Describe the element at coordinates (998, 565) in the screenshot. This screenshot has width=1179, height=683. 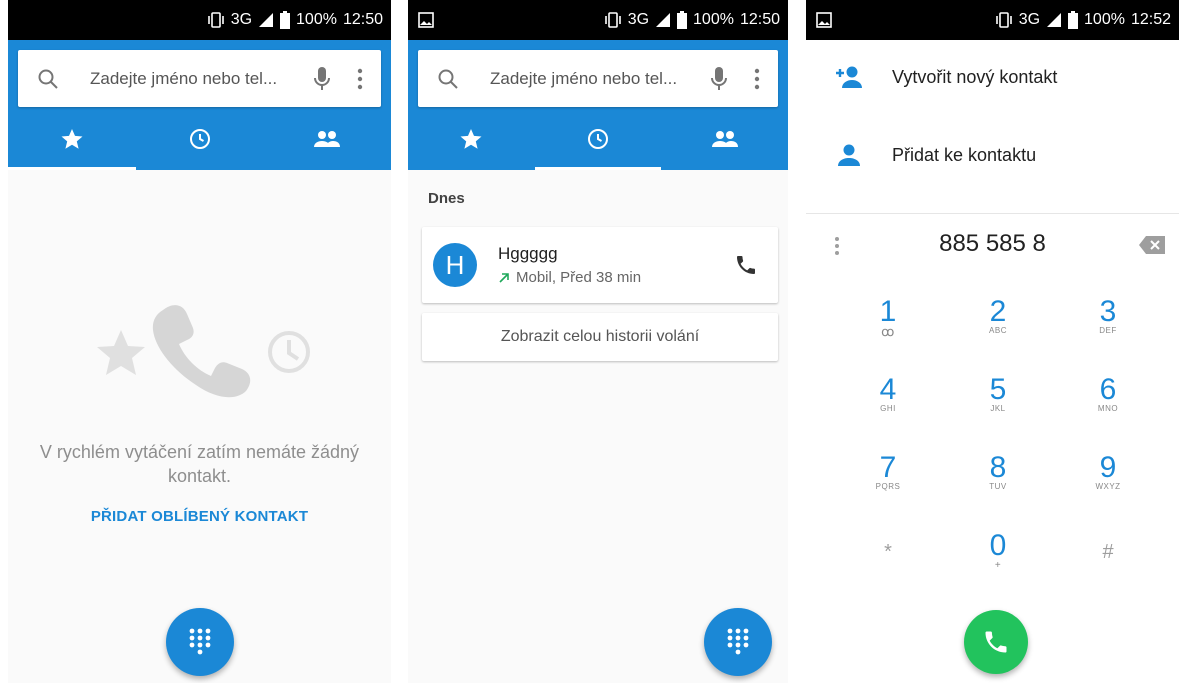
I see `key-0: 0 +` at that location.